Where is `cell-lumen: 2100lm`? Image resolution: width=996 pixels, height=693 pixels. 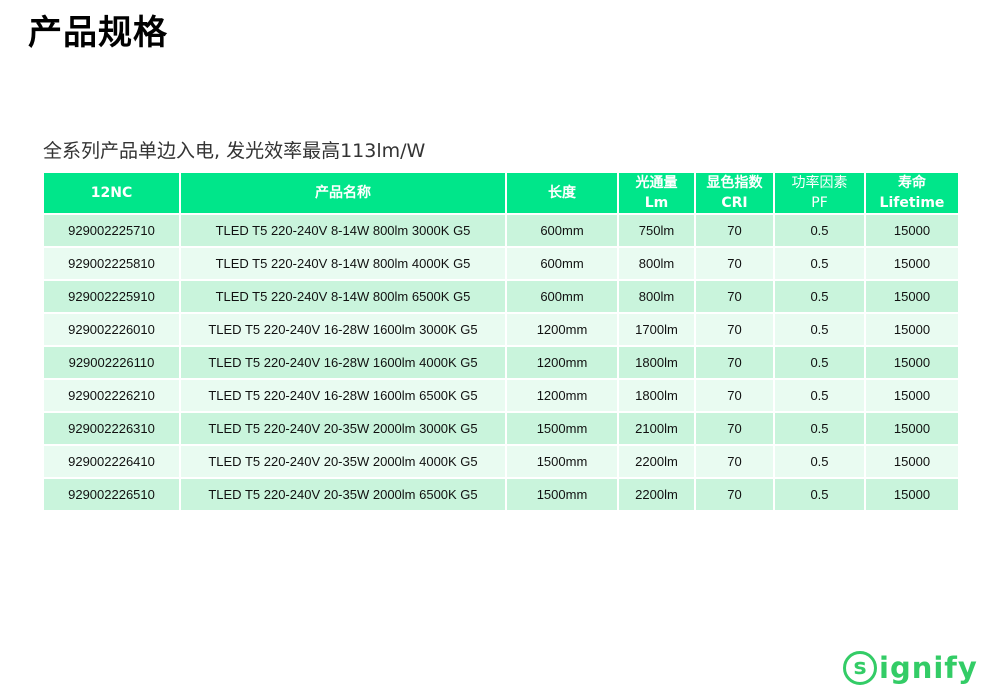 cell-lumen: 2100lm is located at coordinates (656, 428).